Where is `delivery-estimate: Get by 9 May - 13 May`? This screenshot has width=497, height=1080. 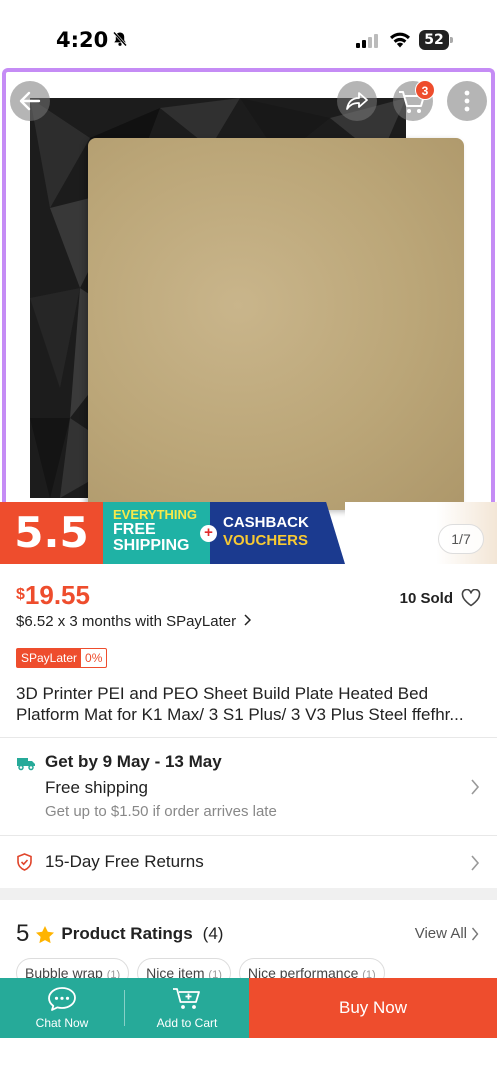
delivery-estimate: Get by 9 May - 13 May is located at coordinates (133, 761).